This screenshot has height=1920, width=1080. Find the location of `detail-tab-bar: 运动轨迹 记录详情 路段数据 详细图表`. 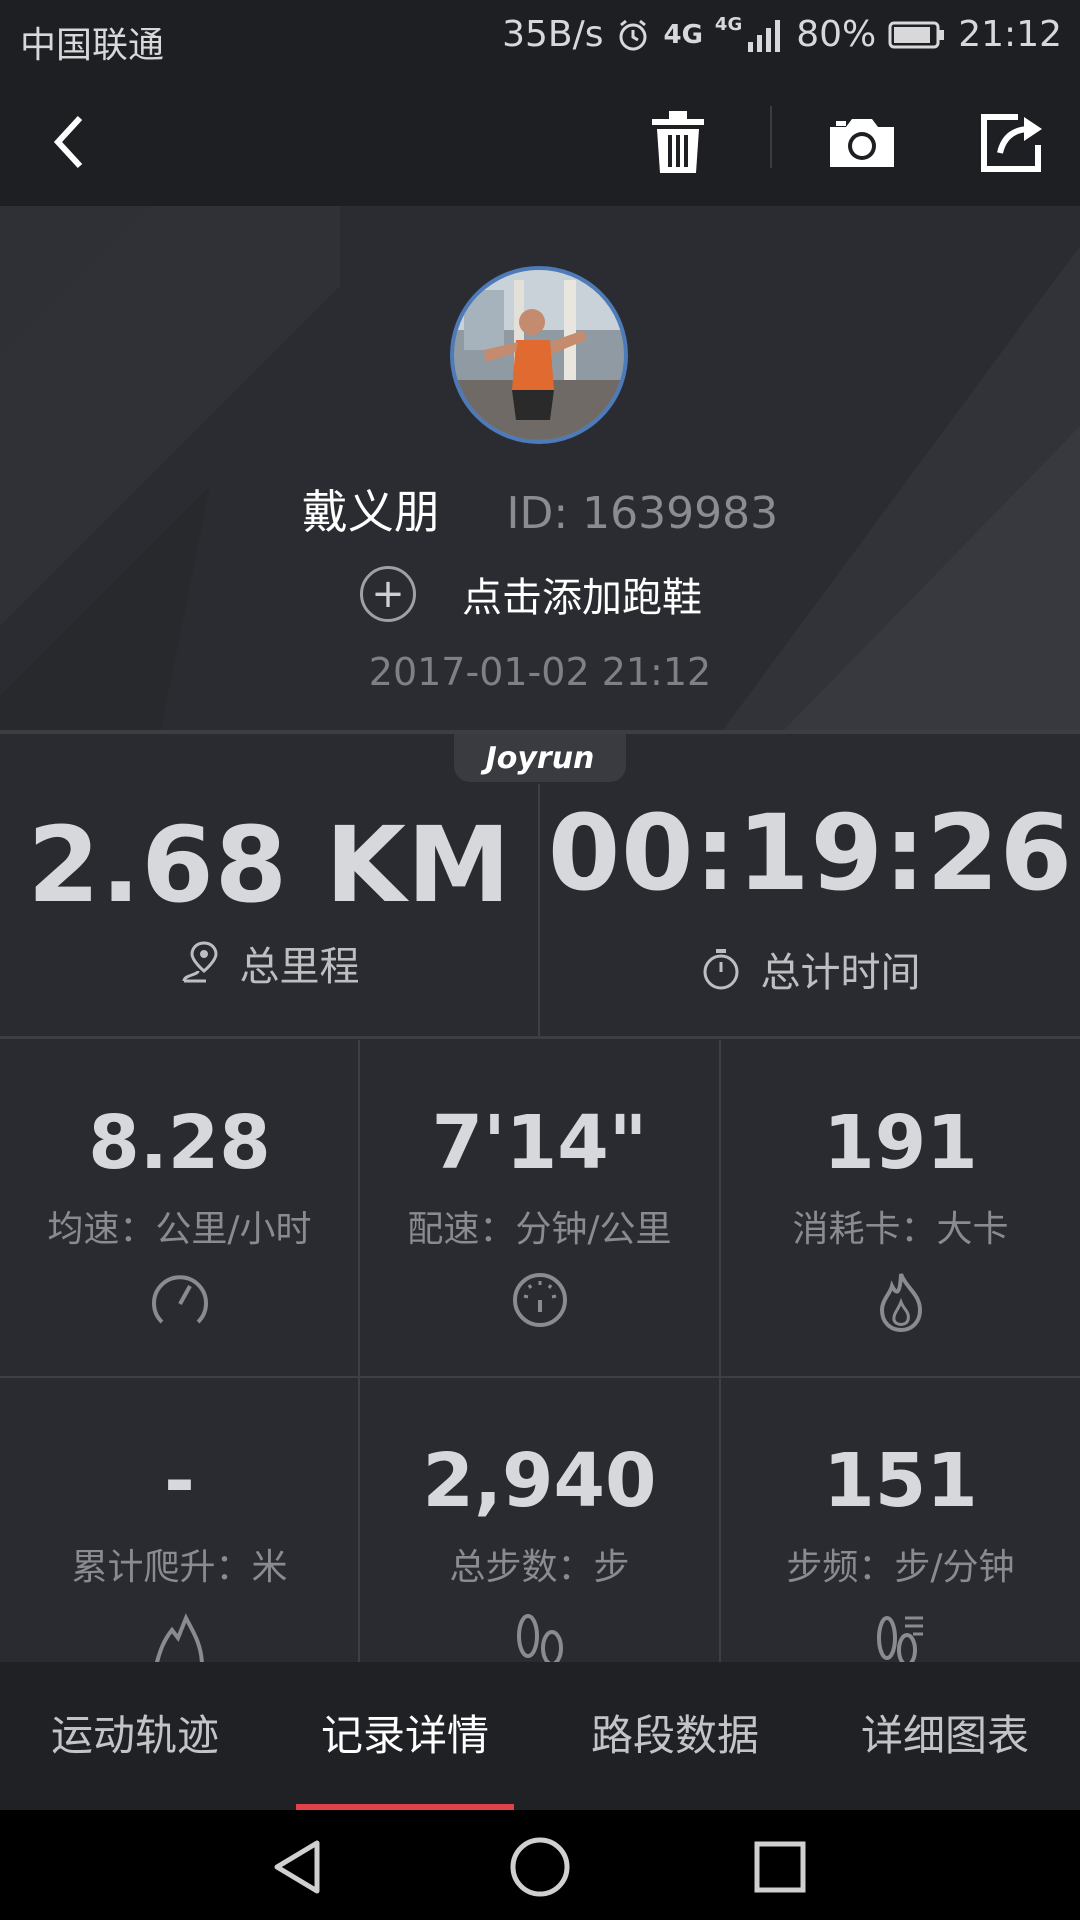

detail-tab-bar: 运动轨迹 记录详情 路段数据 详细图表 is located at coordinates (540, 1736).